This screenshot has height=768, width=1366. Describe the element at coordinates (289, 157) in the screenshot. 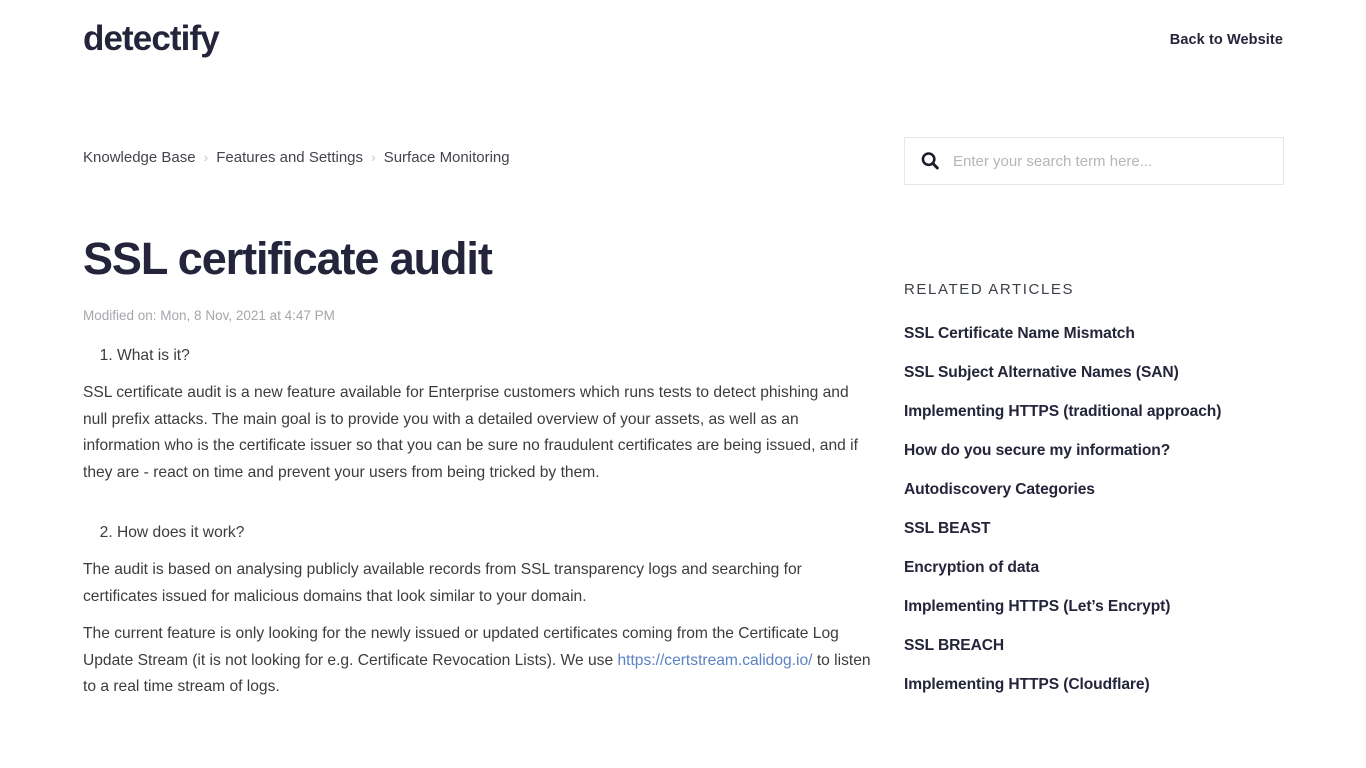

I see `breadcrumb-item-features-and-settings: Features and Settings` at that location.